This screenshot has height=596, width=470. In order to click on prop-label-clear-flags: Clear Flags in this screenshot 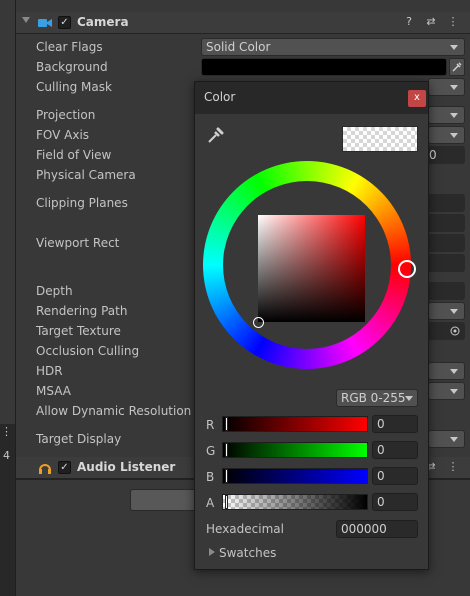, I will do `click(69, 47)`.